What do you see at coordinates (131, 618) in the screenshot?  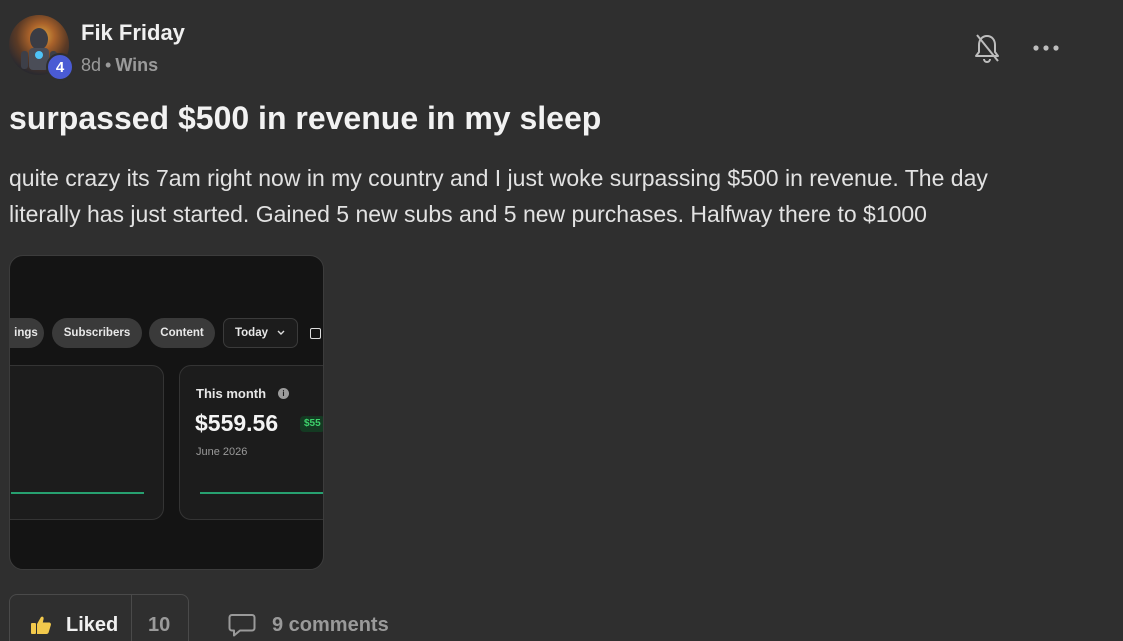 I see `divider` at bounding box center [131, 618].